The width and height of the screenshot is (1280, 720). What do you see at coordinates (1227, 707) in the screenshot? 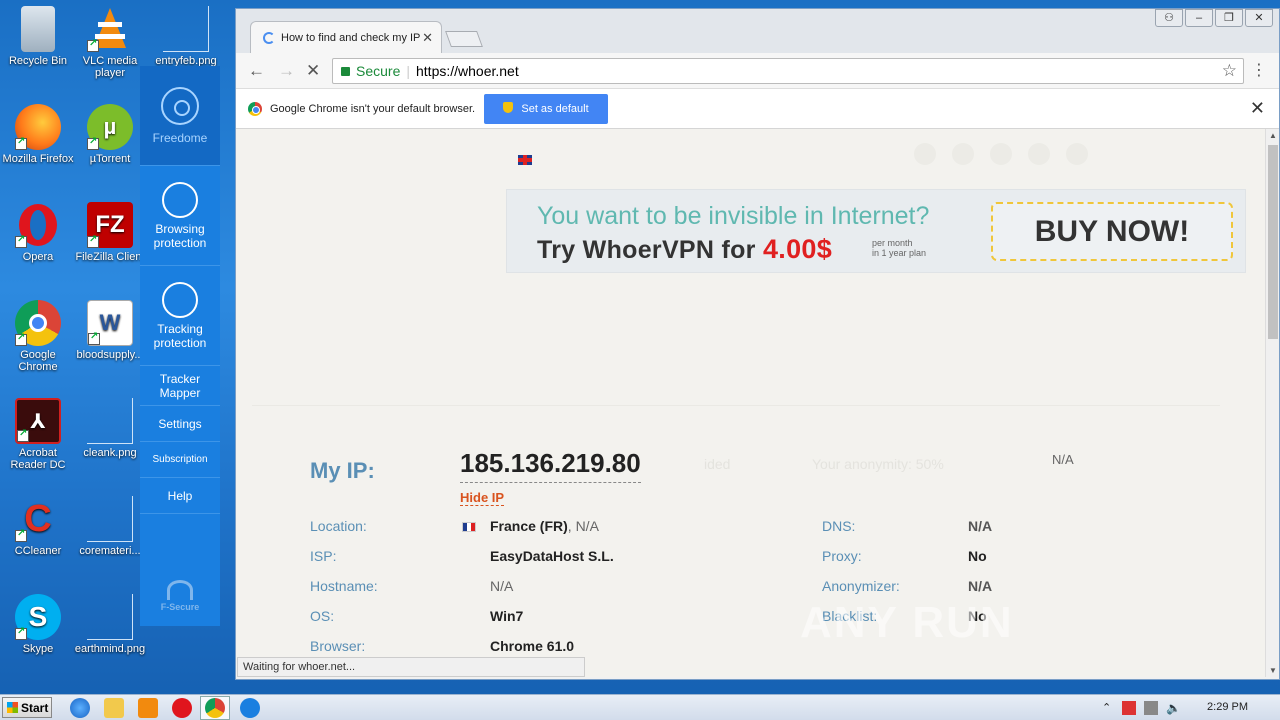
I see `clock: 2:29 PM` at bounding box center [1227, 707].